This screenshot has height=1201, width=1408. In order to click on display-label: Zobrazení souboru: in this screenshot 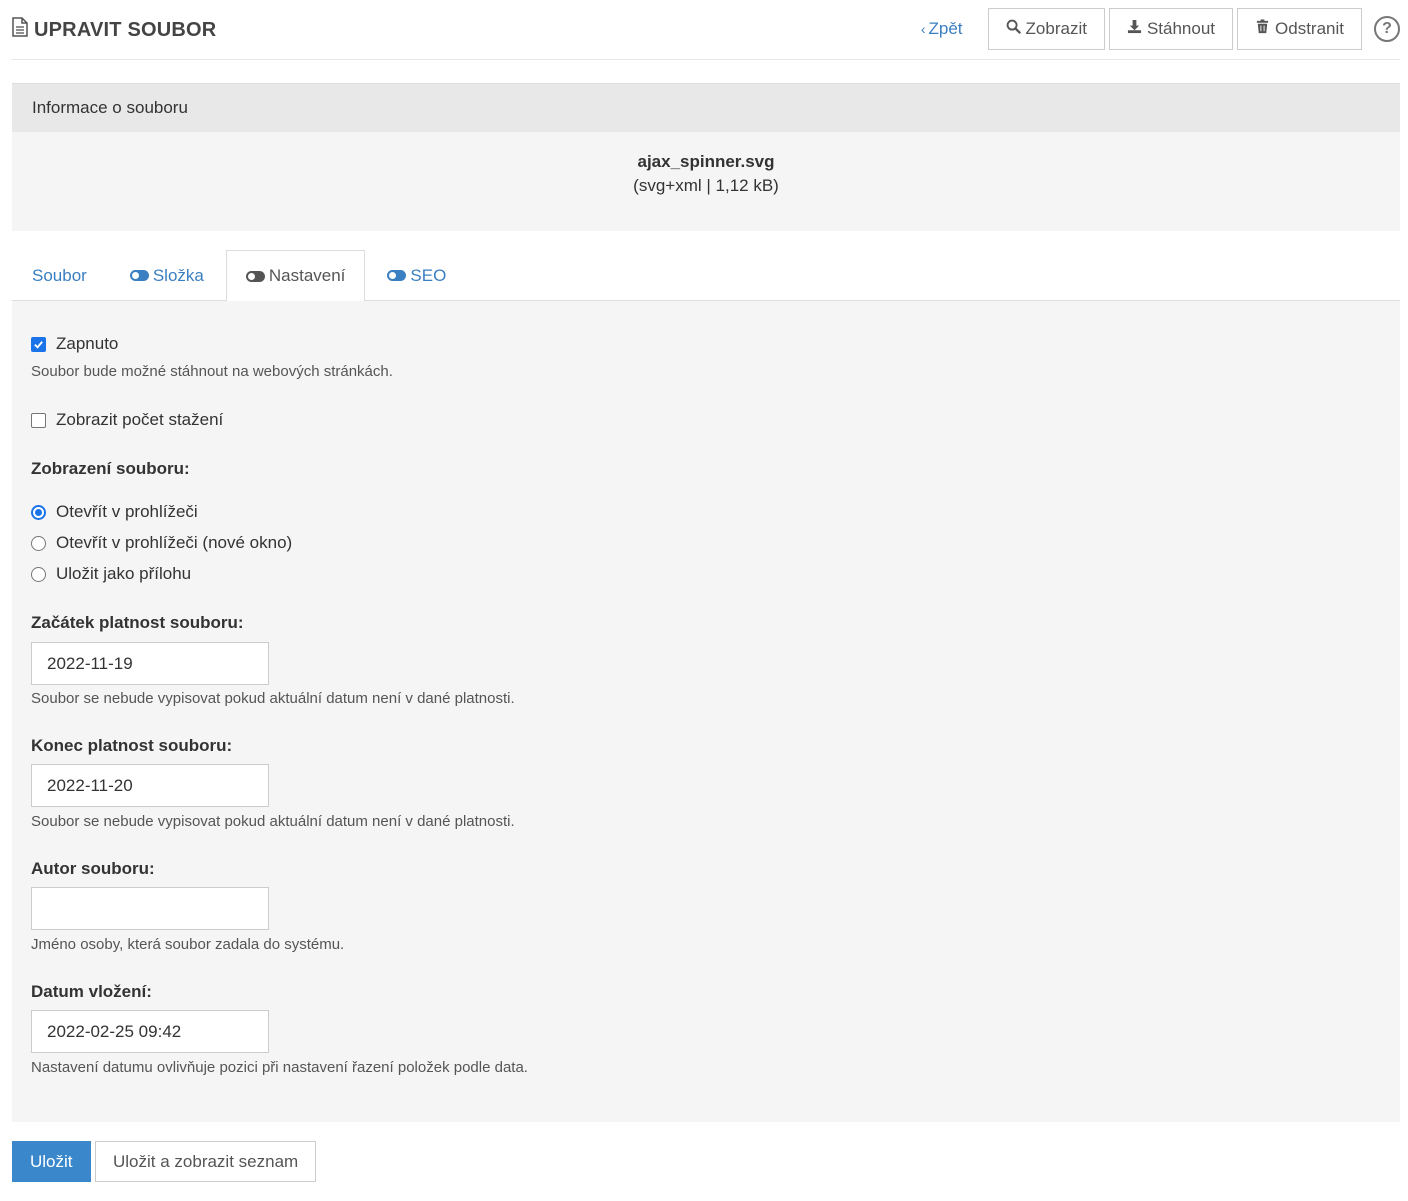, I will do `click(110, 468)`.